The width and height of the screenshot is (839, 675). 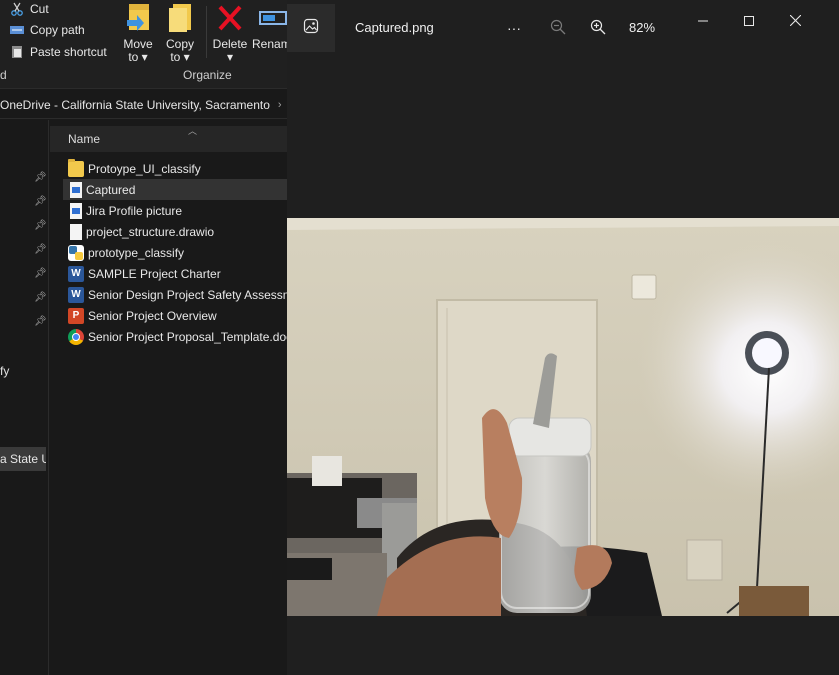 What do you see at coordinates (76, 336) in the screenshot?
I see `chrome-file-icon` at bounding box center [76, 336].